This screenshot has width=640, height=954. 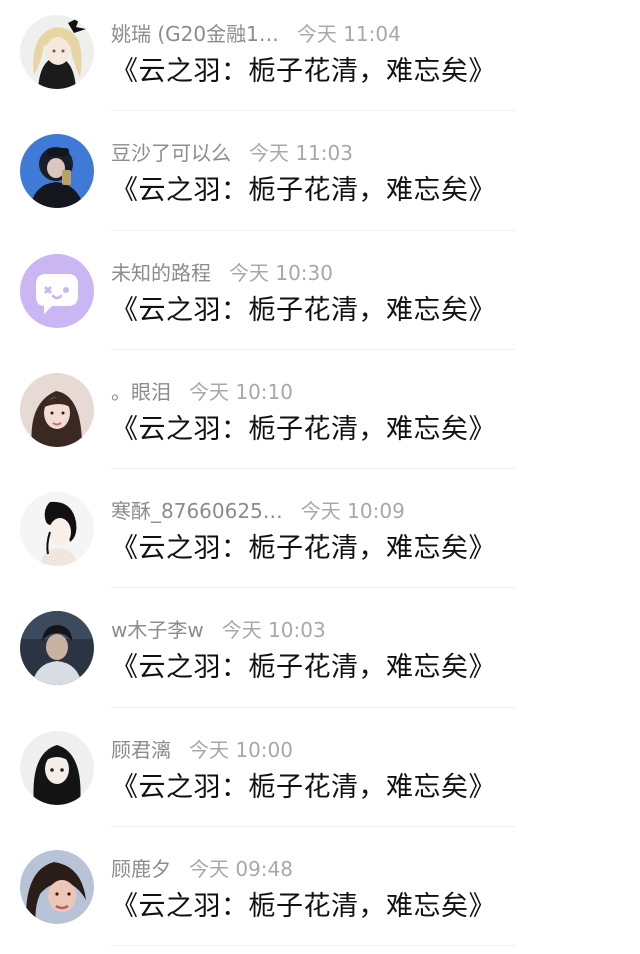 I want to click on sender-name: 未知的路程, so click(x=161, y=273).